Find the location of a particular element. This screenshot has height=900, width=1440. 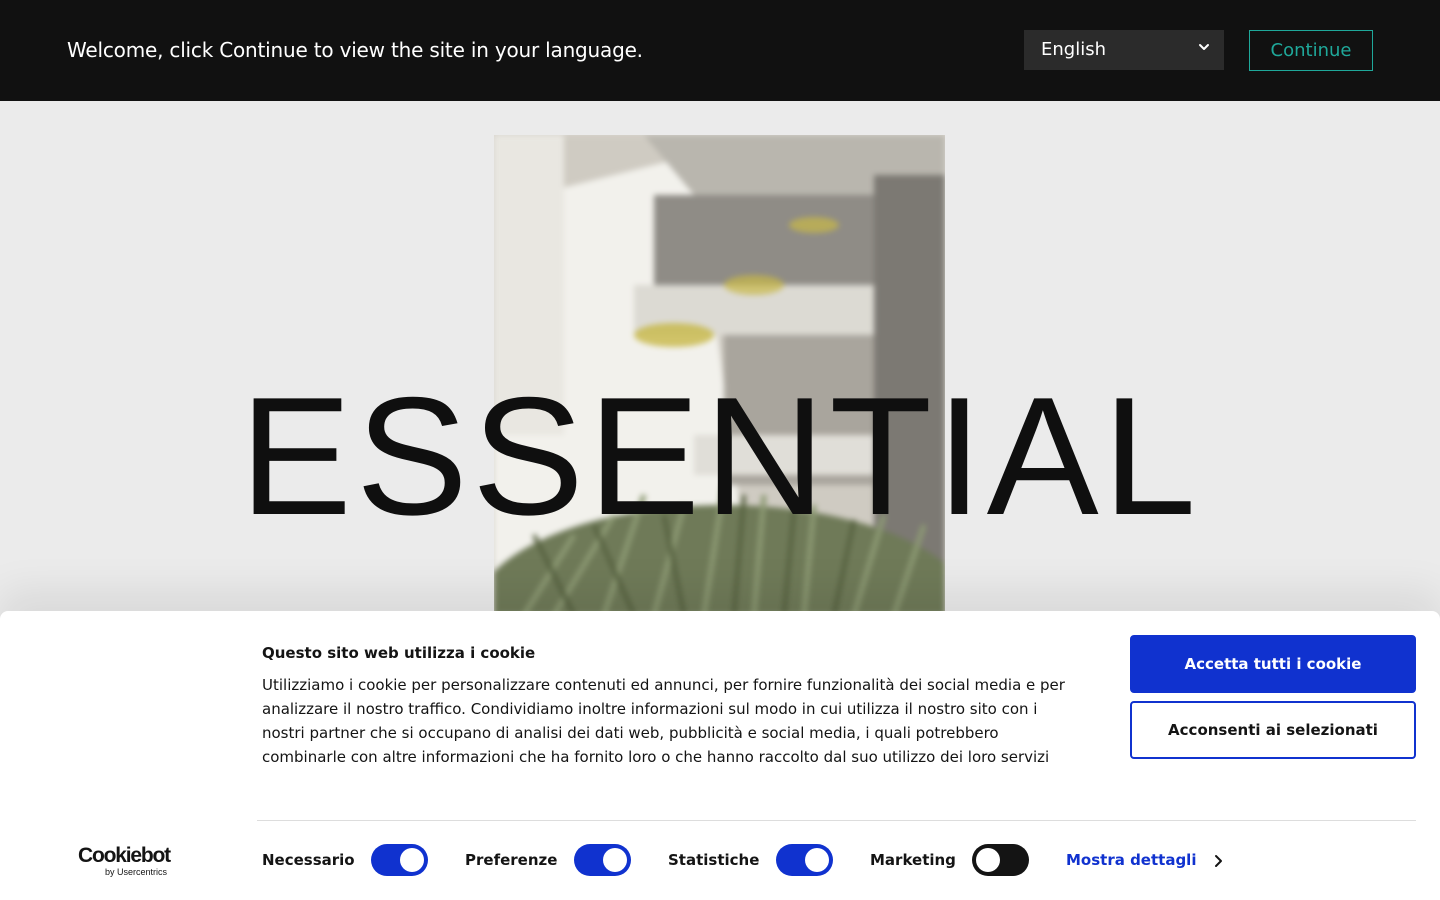

chevron-right-icon is located at coordinates (1218, 861).